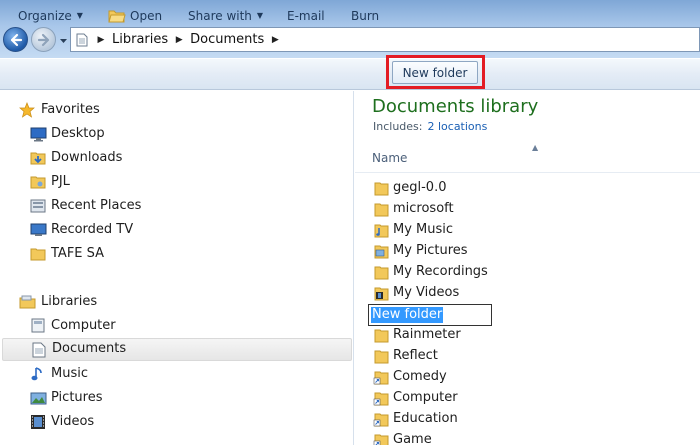 The width and height of the screenshot is (700, 445). What do you see at coordinates (38, 326) in the screenshot?
I see `computer-icon` at bounding box center [38, 326].